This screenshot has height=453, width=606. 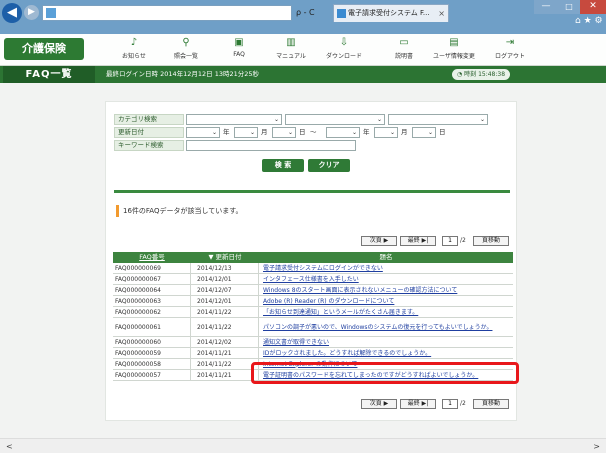 I want to click on clear-button: クリア, so click(x=329, y=165).